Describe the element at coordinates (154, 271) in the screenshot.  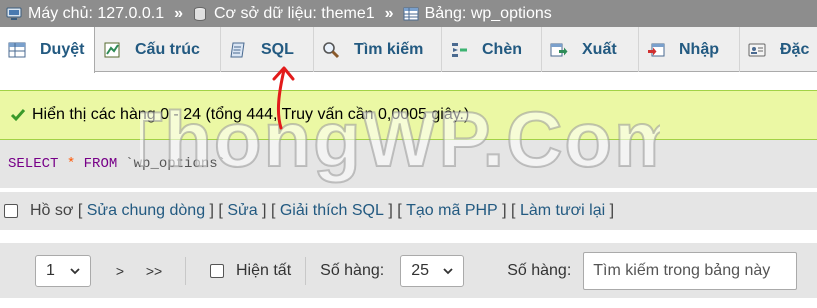
I see `last-page-button: >>` at that location.